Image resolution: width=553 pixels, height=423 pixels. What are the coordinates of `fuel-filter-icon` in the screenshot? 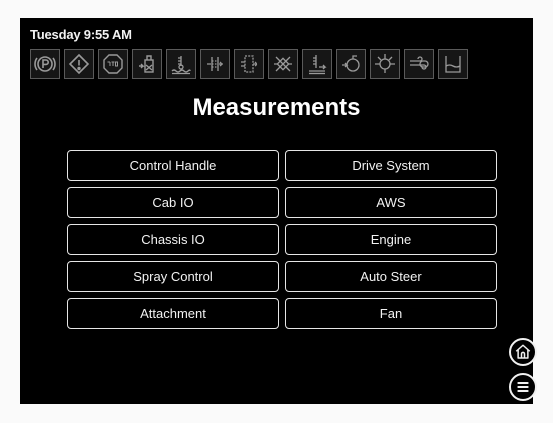 It's located at (147, 64).